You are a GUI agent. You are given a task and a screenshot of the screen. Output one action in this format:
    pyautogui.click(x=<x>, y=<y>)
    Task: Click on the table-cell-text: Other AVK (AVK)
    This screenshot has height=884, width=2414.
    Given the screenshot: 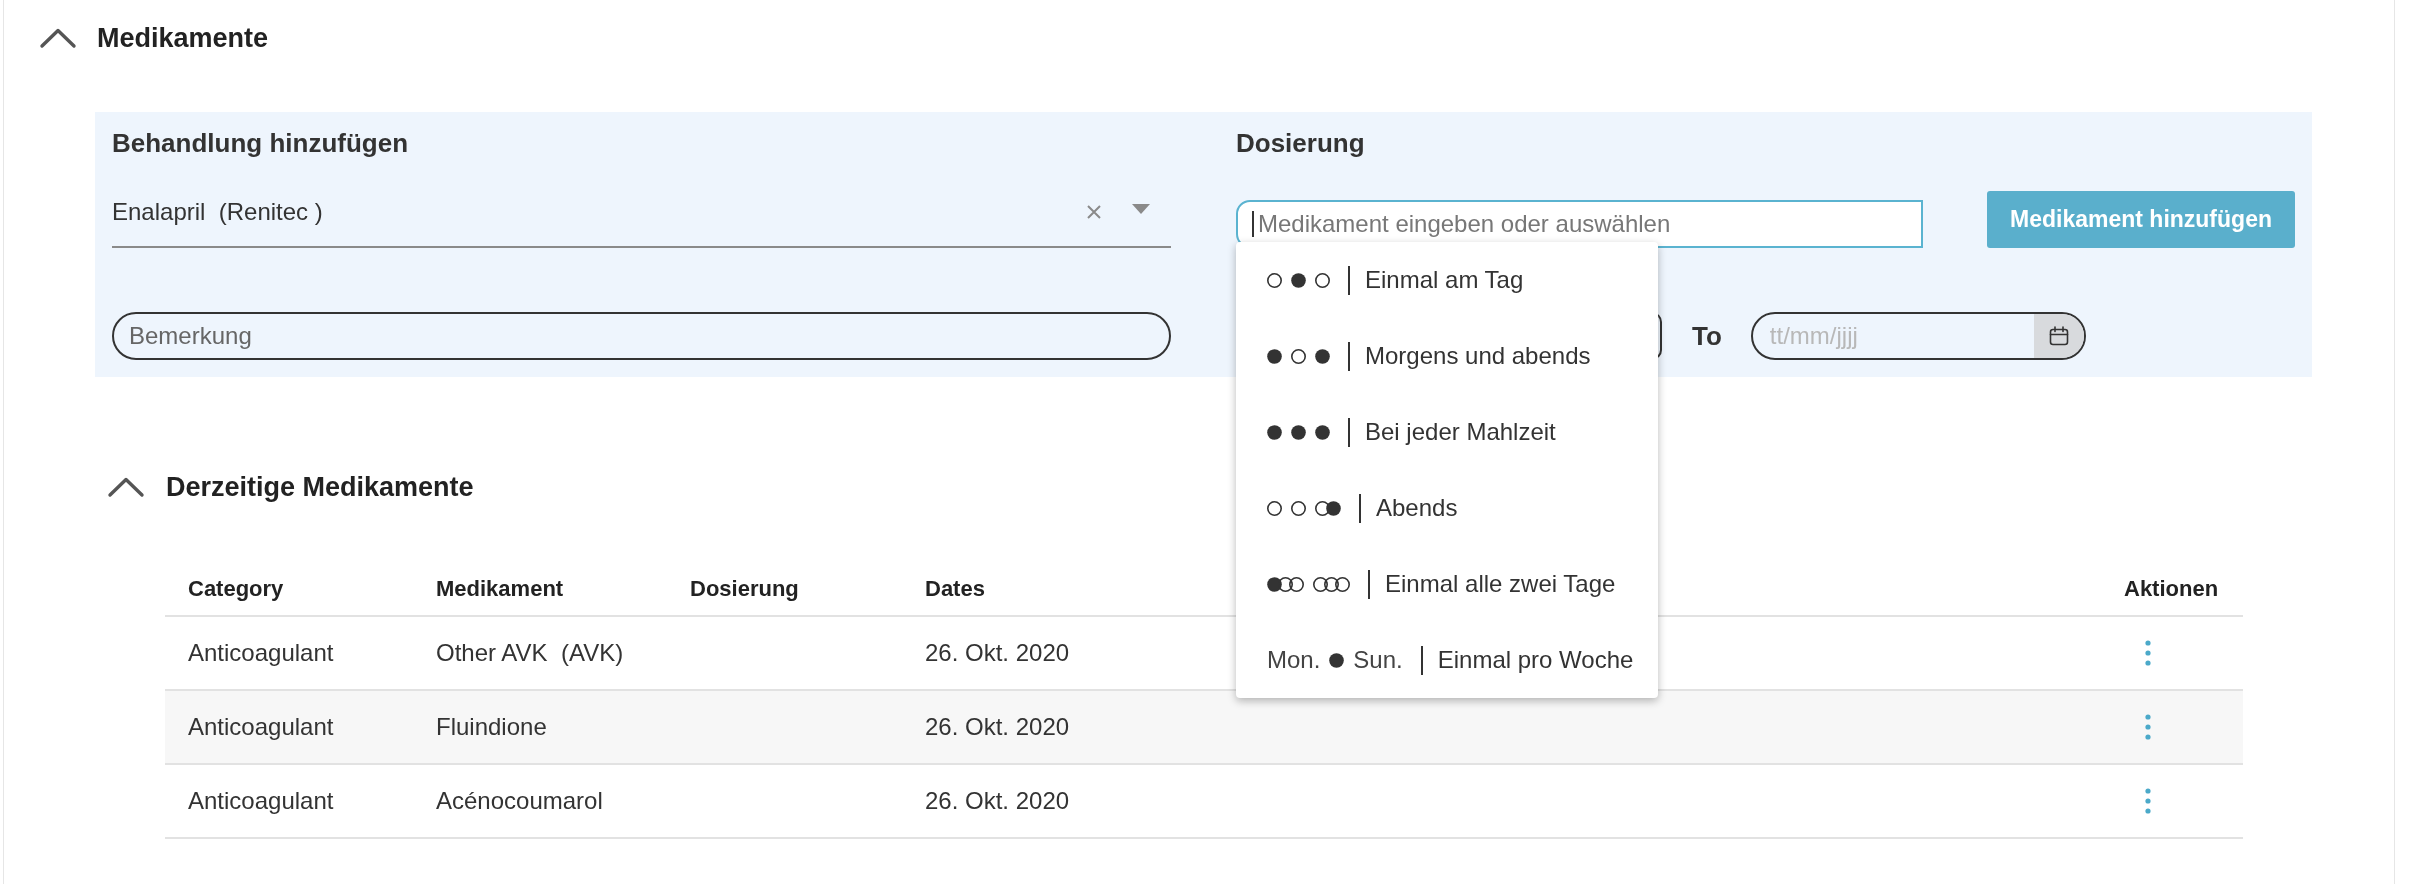 What is the action you would take?
    pyautogui.click(x=529, y=653)
    